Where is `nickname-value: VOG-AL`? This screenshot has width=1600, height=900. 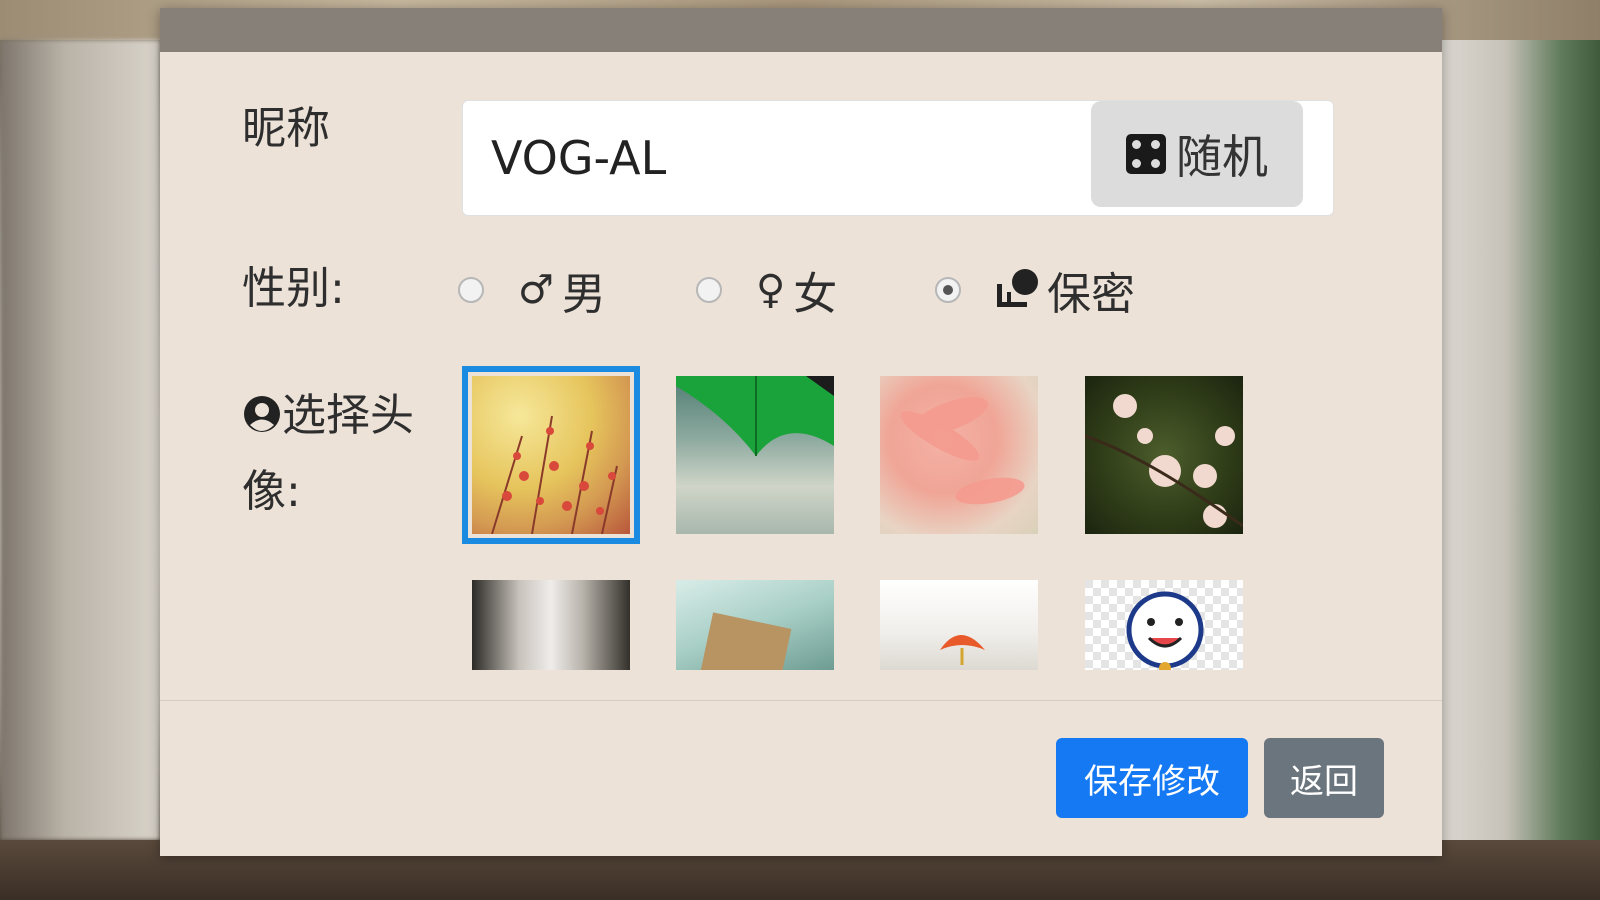
nickname-value: VOG-AL is located at coordinates (578, 158).